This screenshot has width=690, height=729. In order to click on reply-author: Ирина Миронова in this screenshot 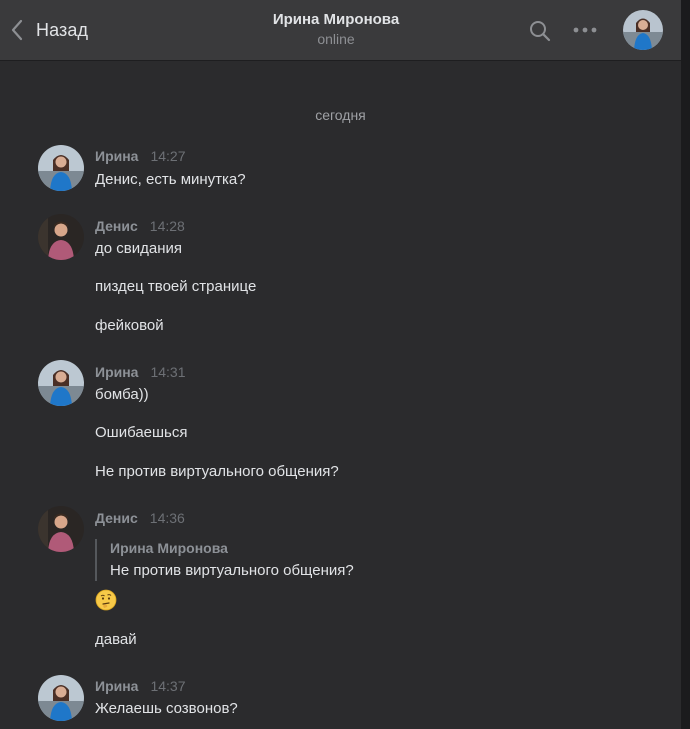, I will do `click(169, 548)`.